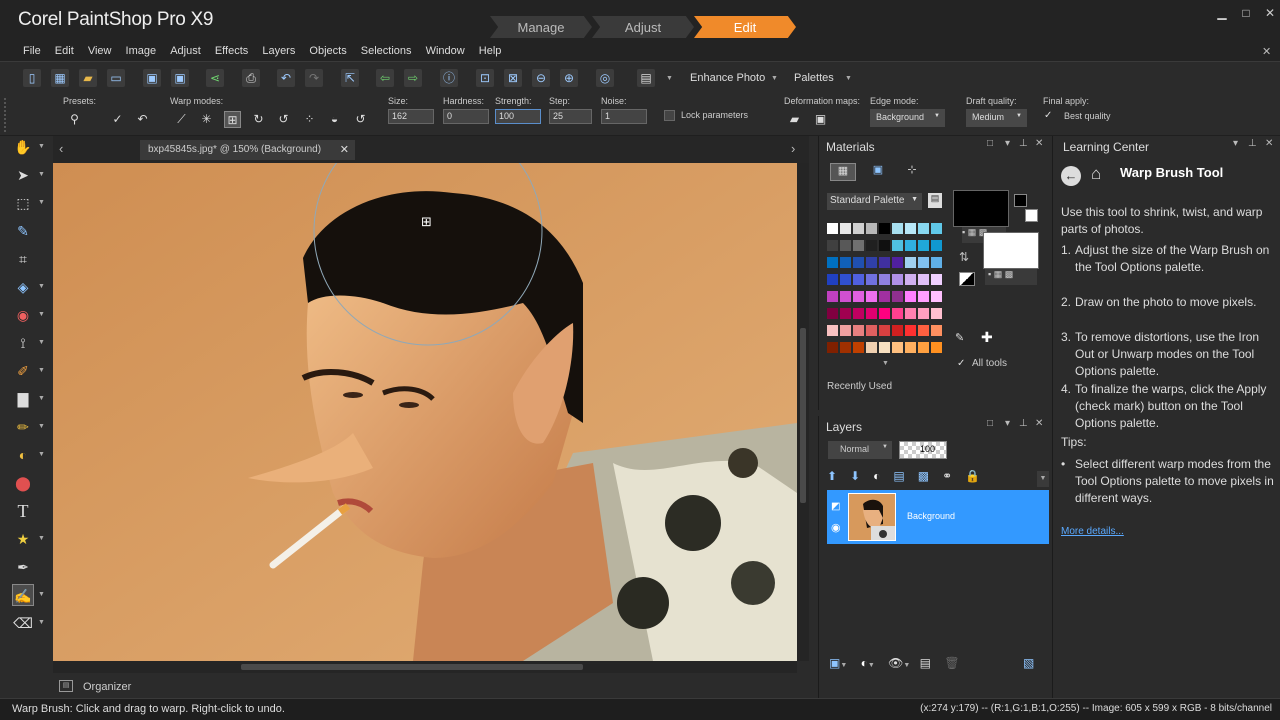  I want to click on layer-tag-icon: ◩, so click(835, 506).